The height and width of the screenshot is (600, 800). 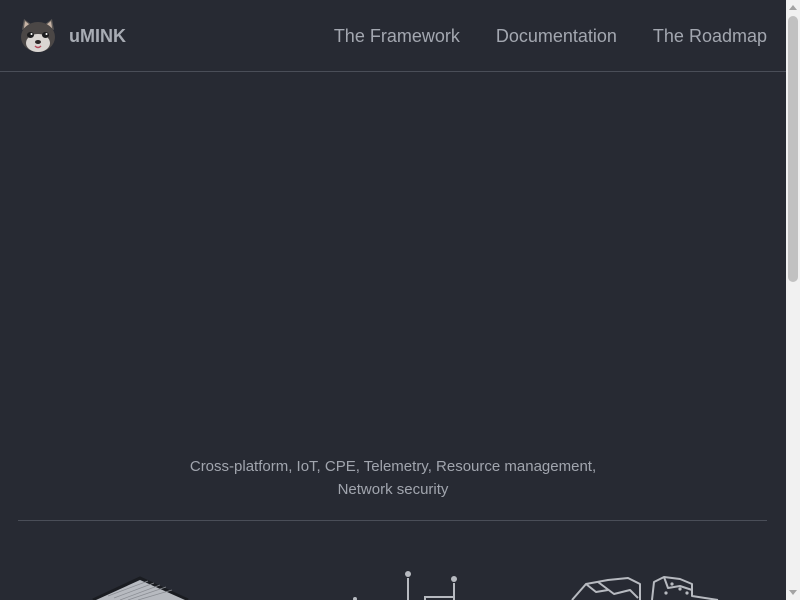 I want to click on main-nav: The Framework Documentation The Roadmap, so click(x=550, y=36).